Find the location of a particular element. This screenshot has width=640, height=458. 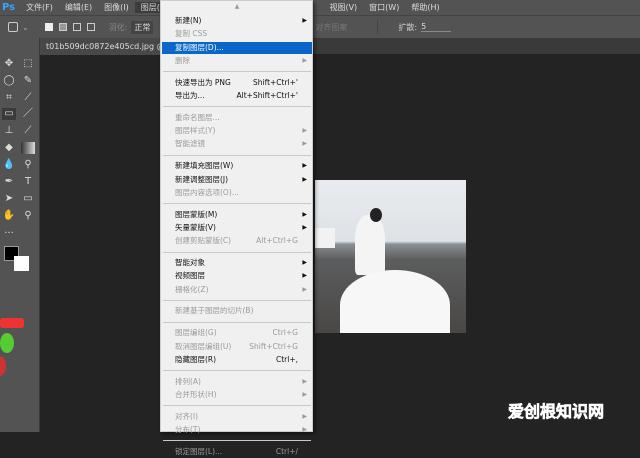

canvas-image is located at coordinates (390, 256).